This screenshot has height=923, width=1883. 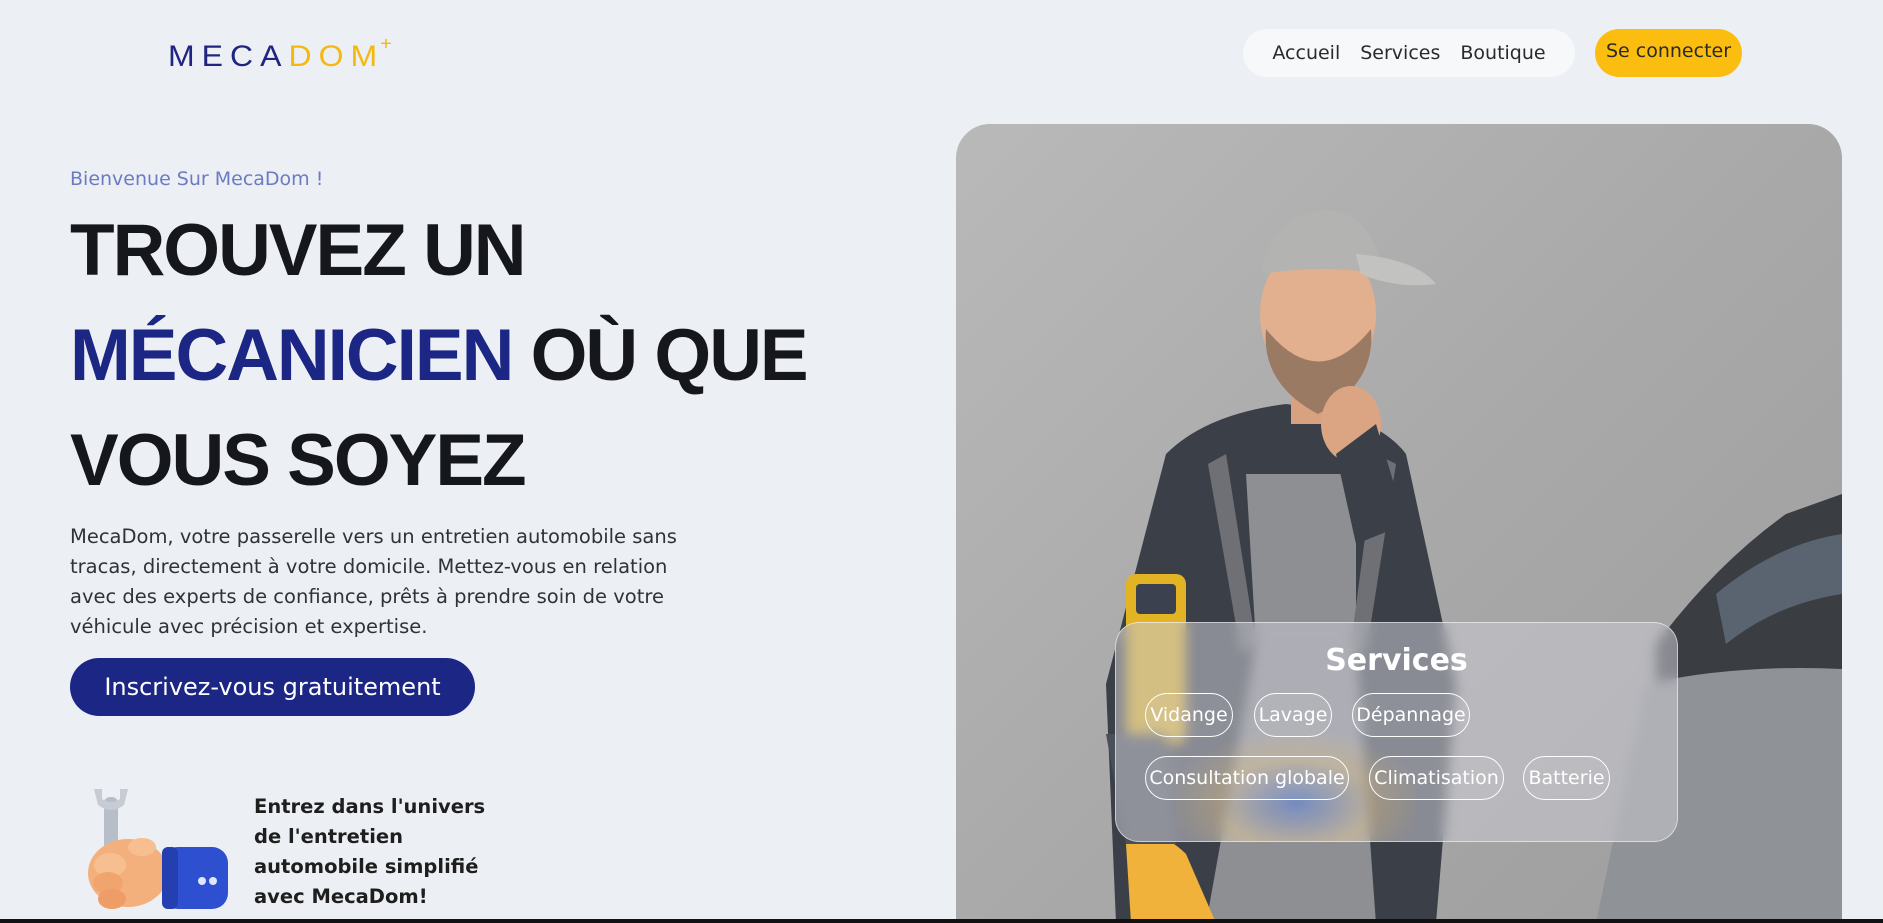 What do you see at coordinates (298, 250) in the screenshot?
I see `hero-title-line1: TROUVEZ UN` at bounding box center [298, 250].